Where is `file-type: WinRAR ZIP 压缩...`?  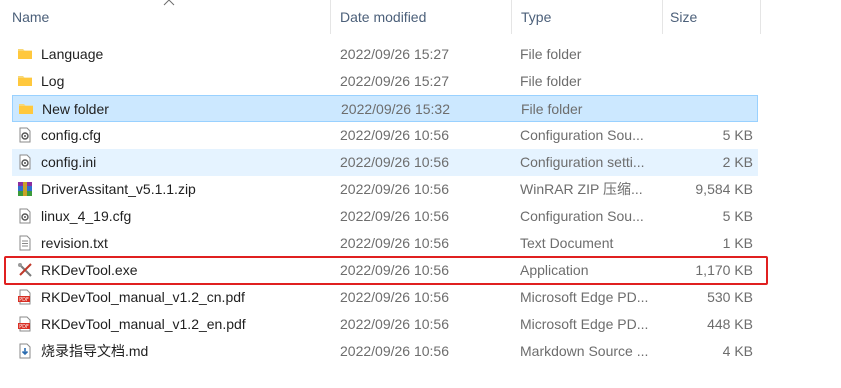
file-type: WinRAR ZIP 压缩... is located at coordinates (581, 189).